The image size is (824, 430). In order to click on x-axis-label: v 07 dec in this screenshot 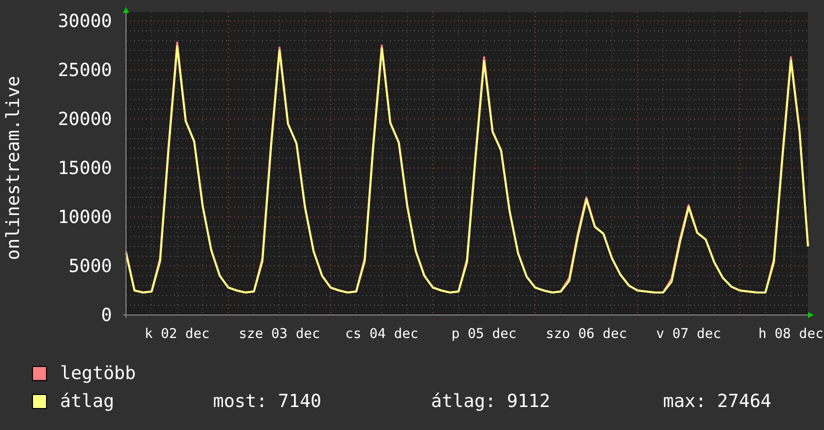, I will do `click(689, 334)`.